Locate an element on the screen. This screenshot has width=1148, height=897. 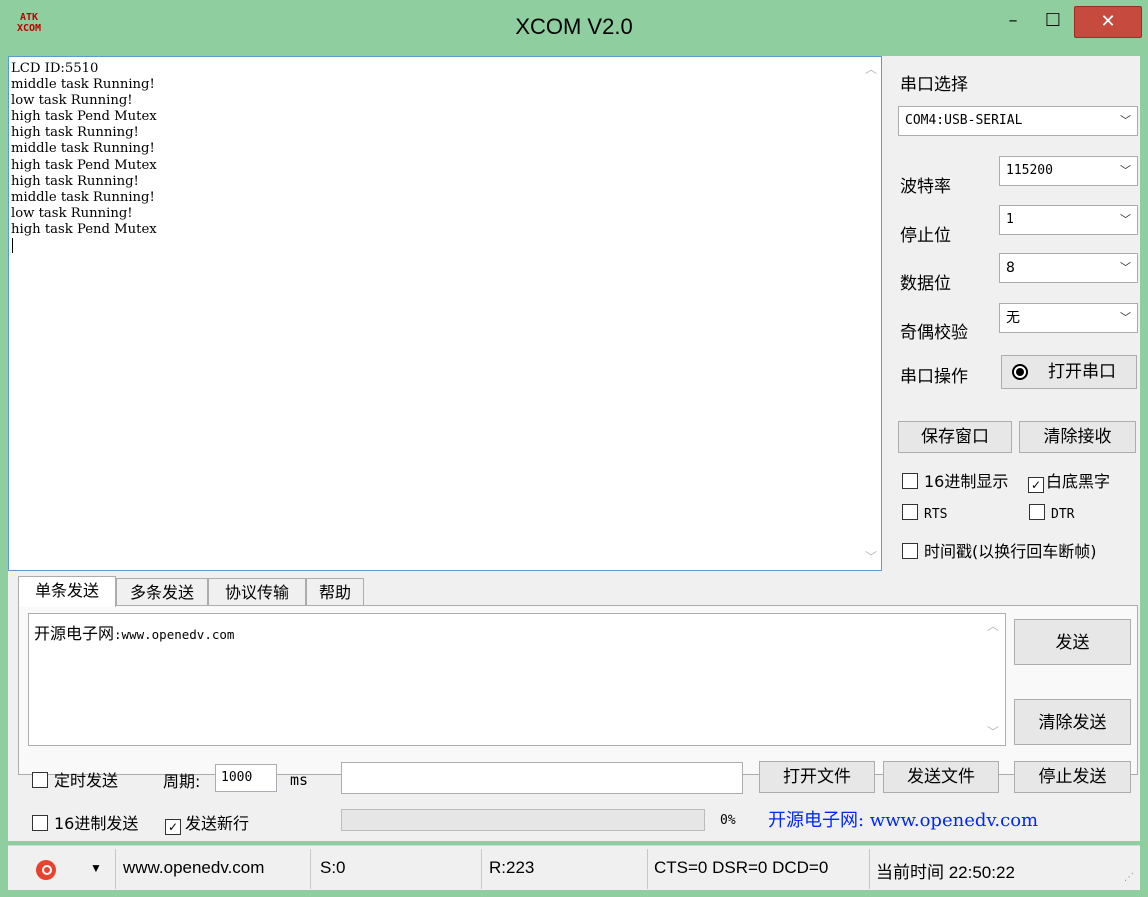
progress-text: 0% is located at coordinates (728, 820).